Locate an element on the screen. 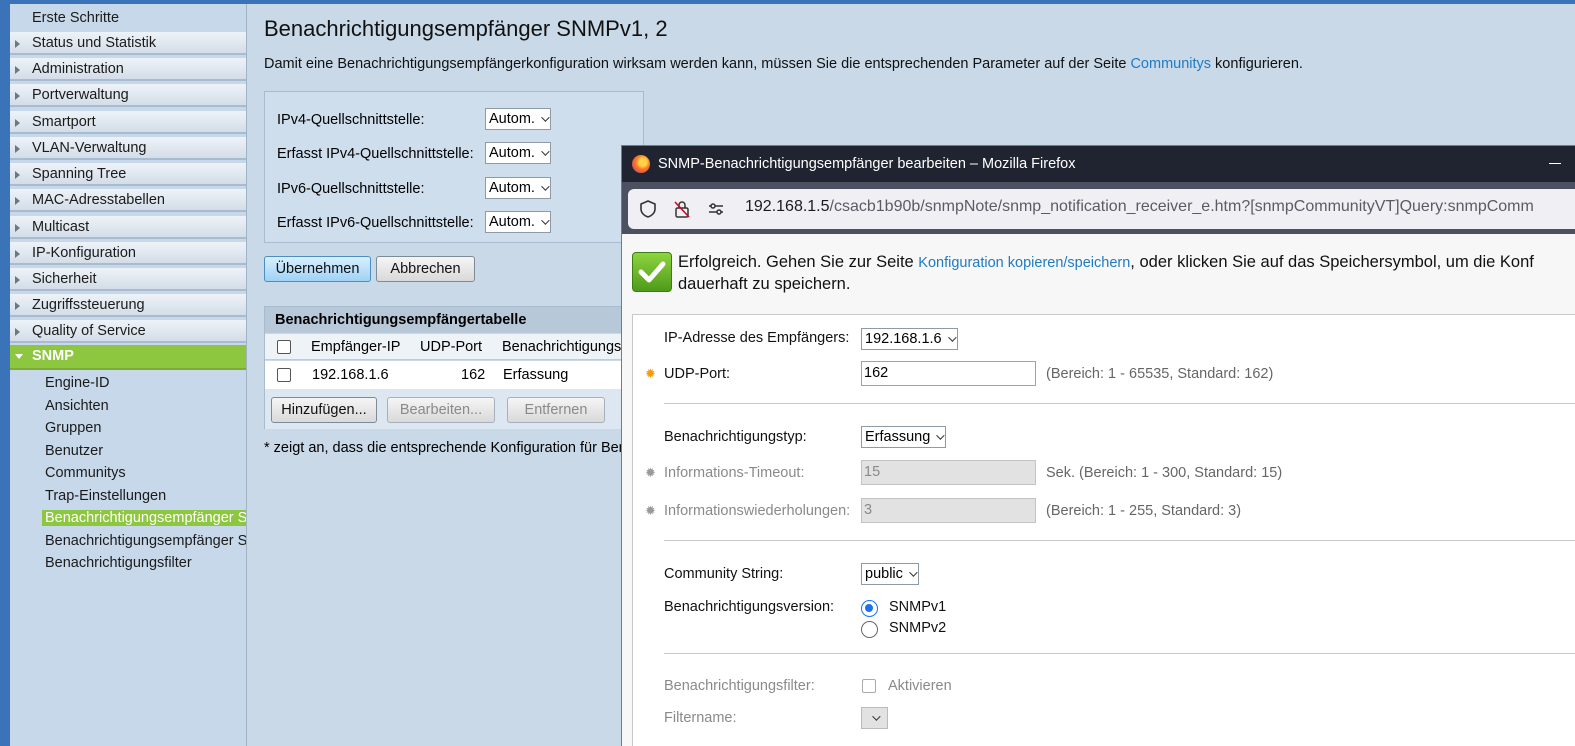 The width and height of the screenshot is (1575, 746). filter-name-label: Filtername: is located at coordinates (700, 718).